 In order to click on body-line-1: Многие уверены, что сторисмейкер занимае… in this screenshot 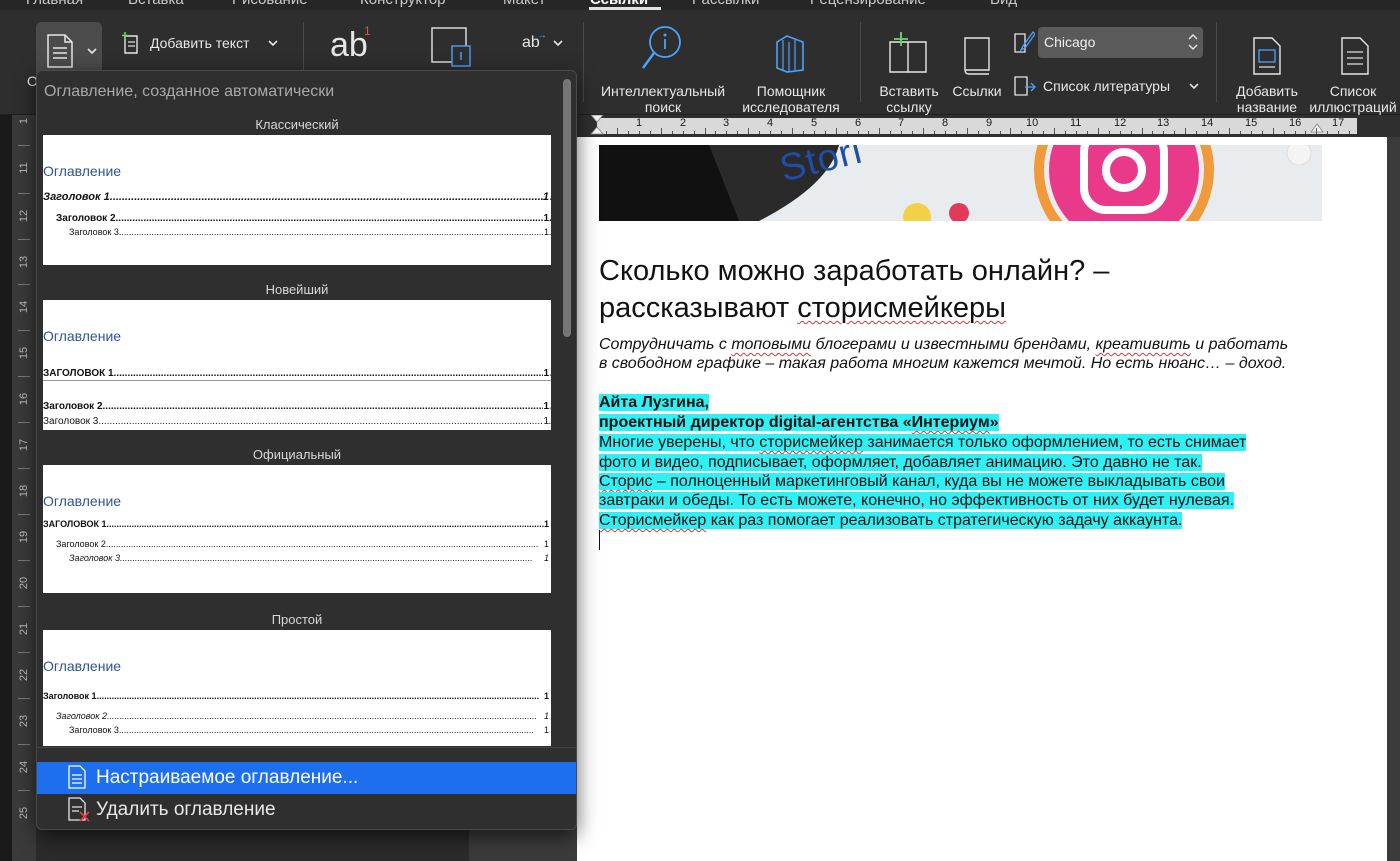, I will do `click(923, 442)`.